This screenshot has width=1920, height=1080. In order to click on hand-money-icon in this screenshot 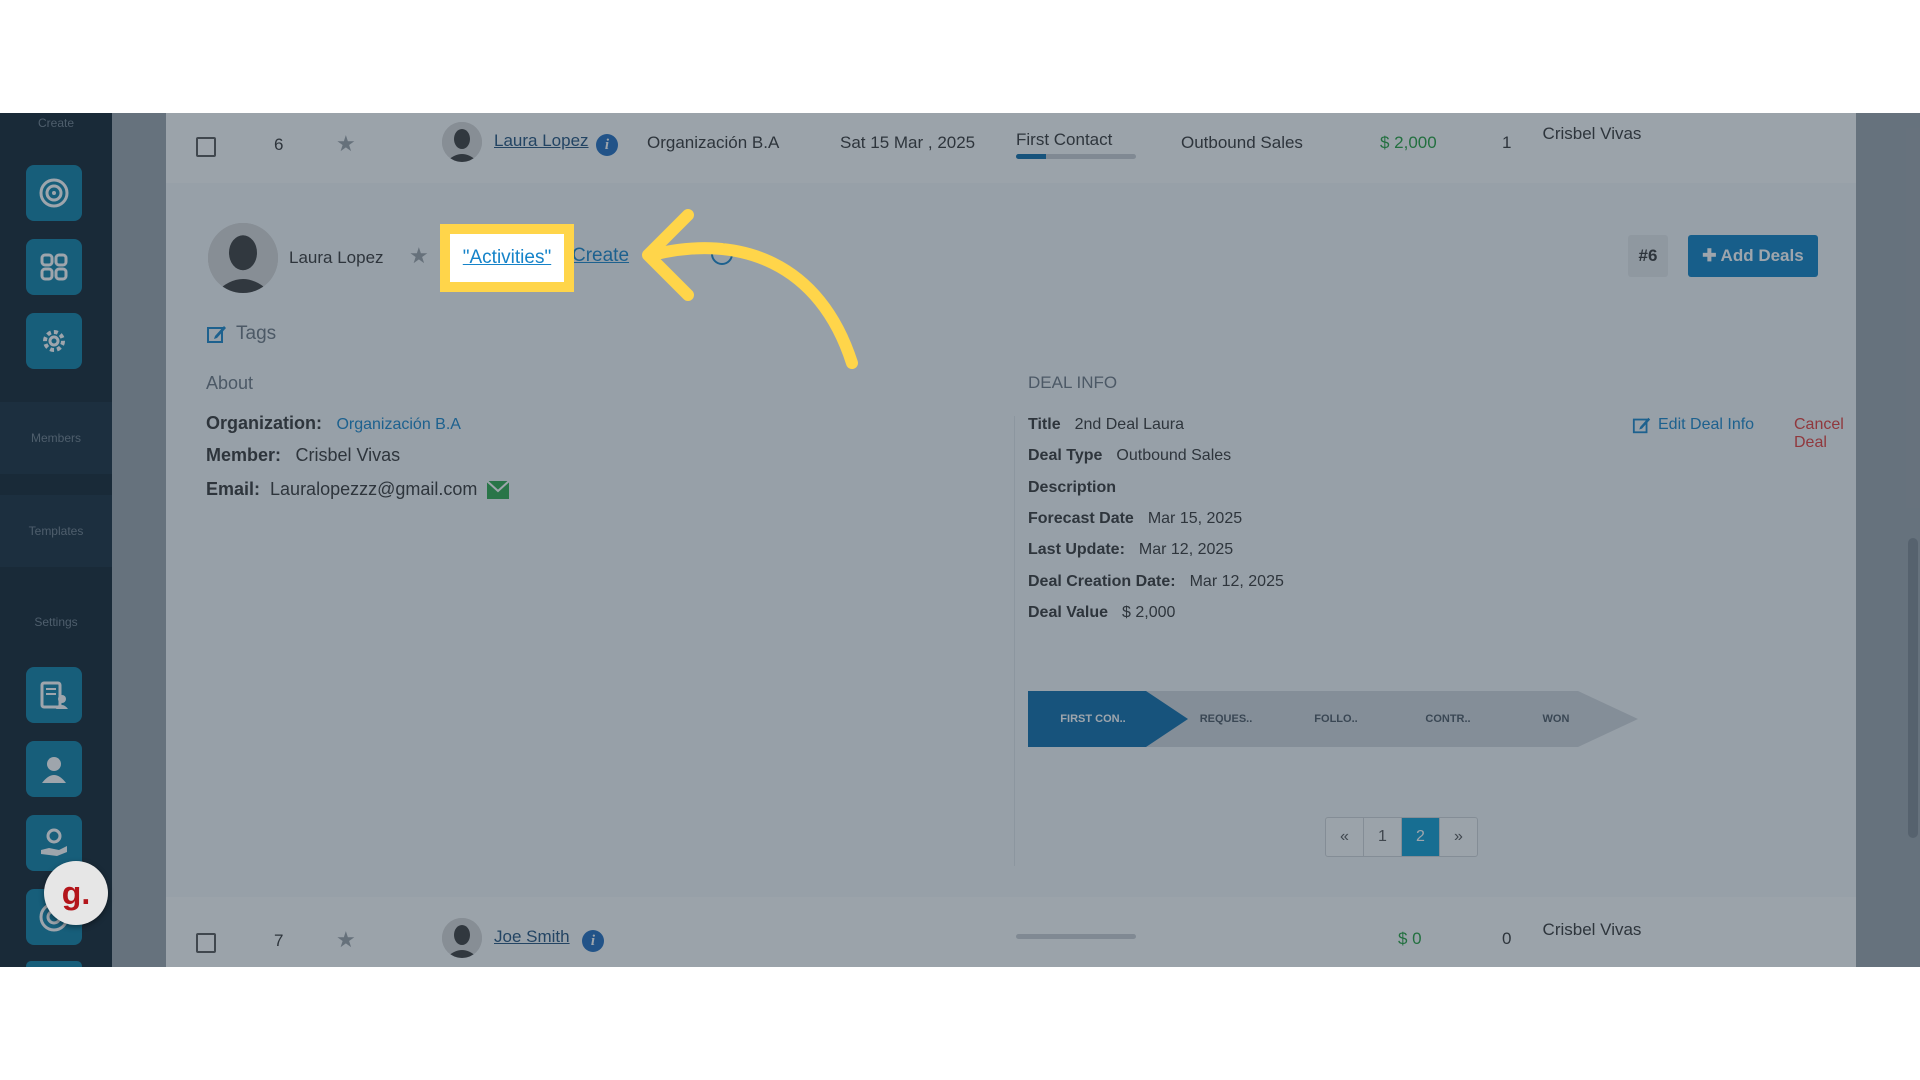, I will do `click(54, 842)`.